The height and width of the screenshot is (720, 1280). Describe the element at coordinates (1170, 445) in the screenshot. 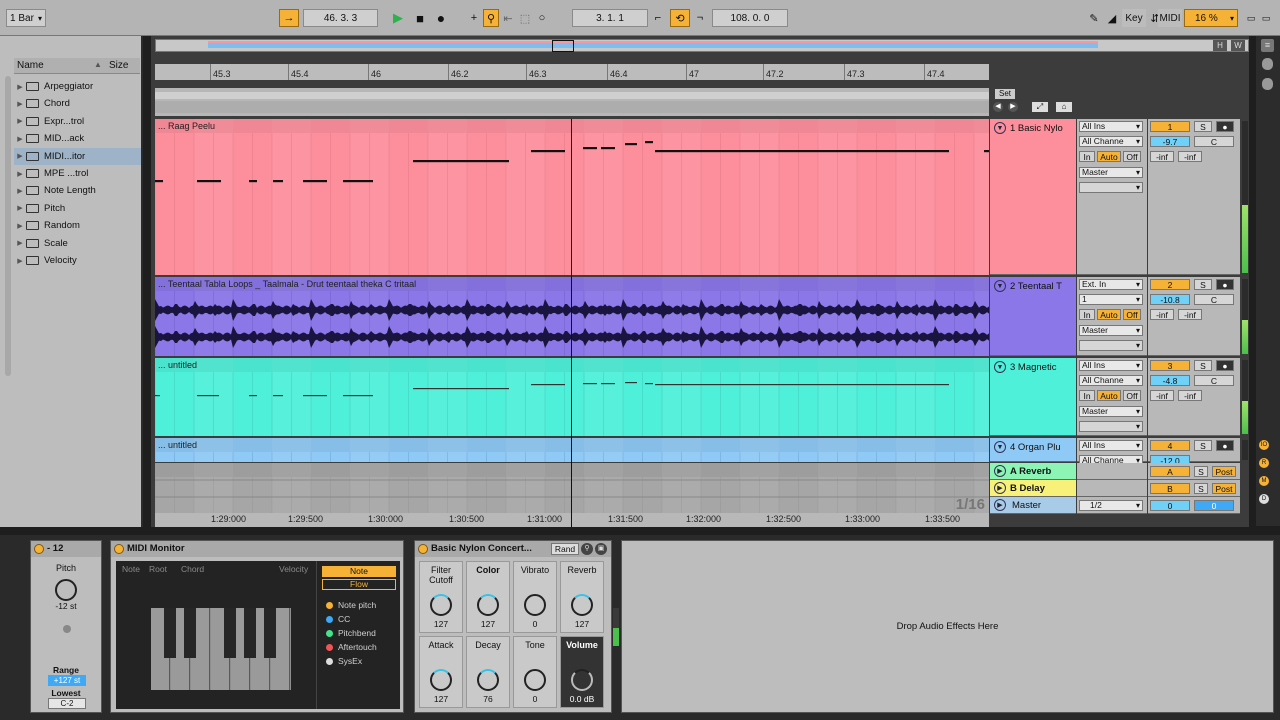

I see `track-activator: 4` at that location.